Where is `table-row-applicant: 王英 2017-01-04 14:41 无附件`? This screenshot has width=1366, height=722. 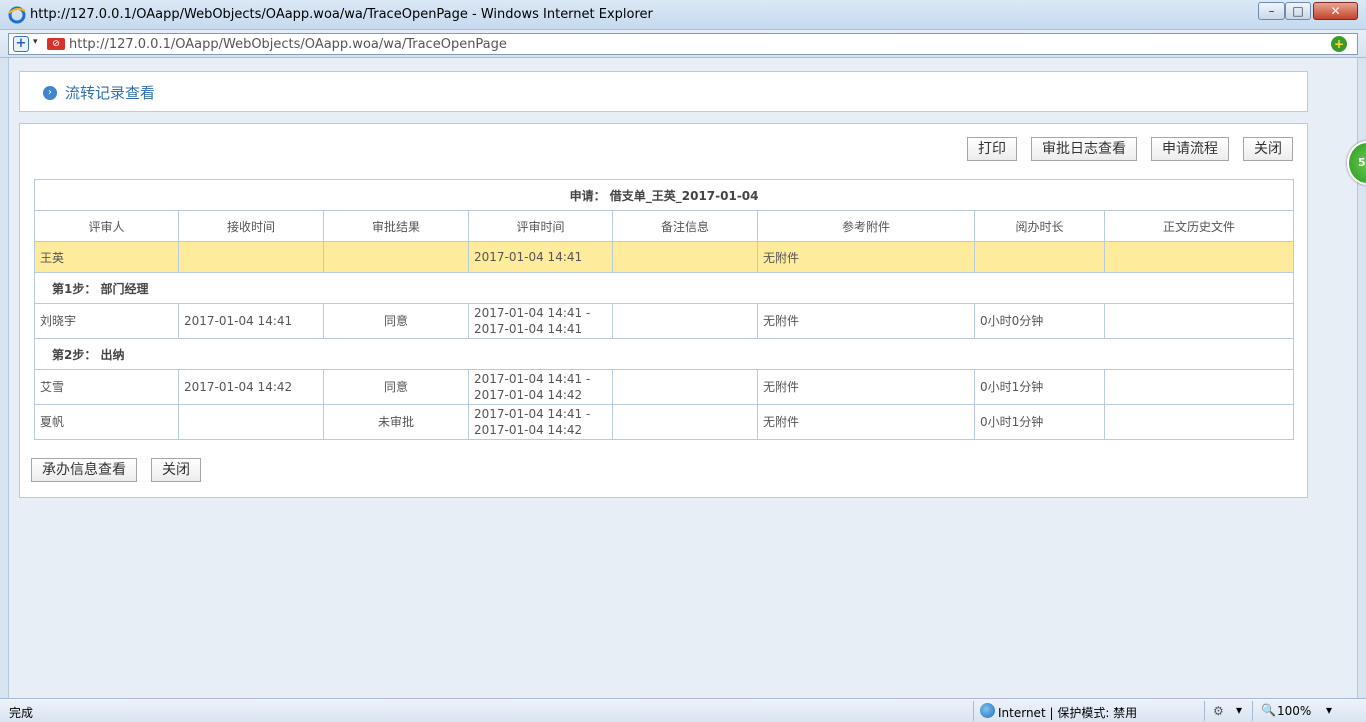 table-row-applicant: 王英 2017-01-04 14:41 无附件 is located at coordinates (664, 257).